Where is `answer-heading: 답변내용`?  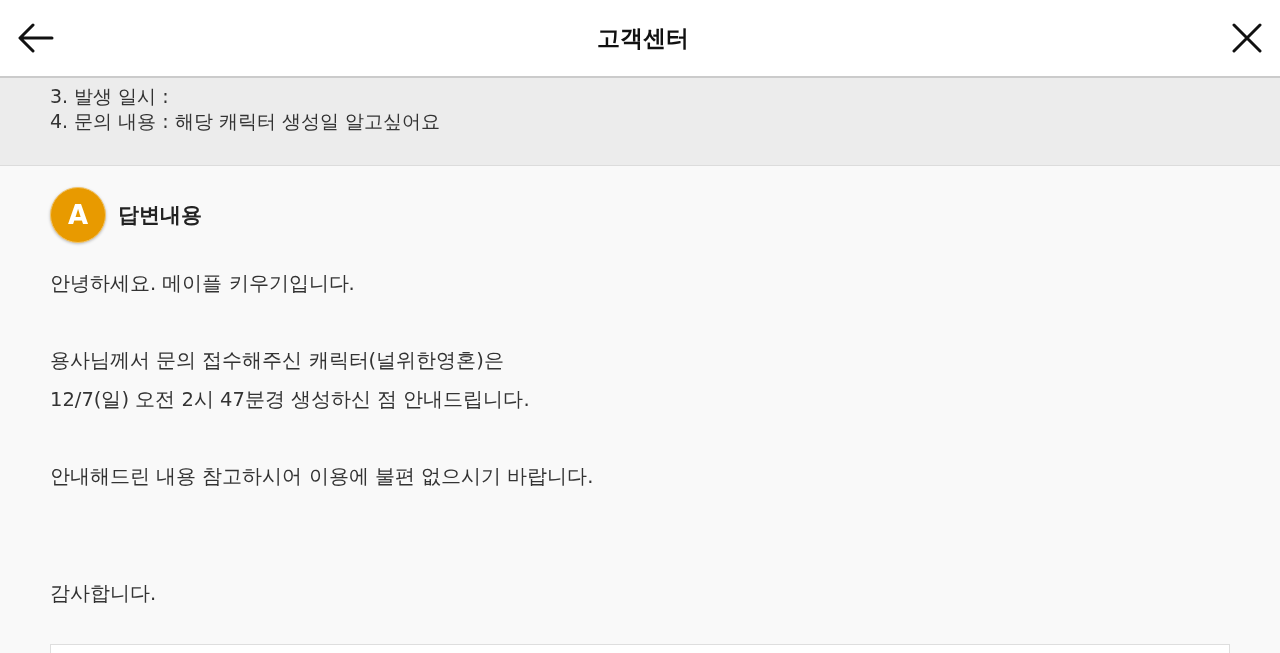 answer-heading: 답변내용 is located at coordinates (160, 215).